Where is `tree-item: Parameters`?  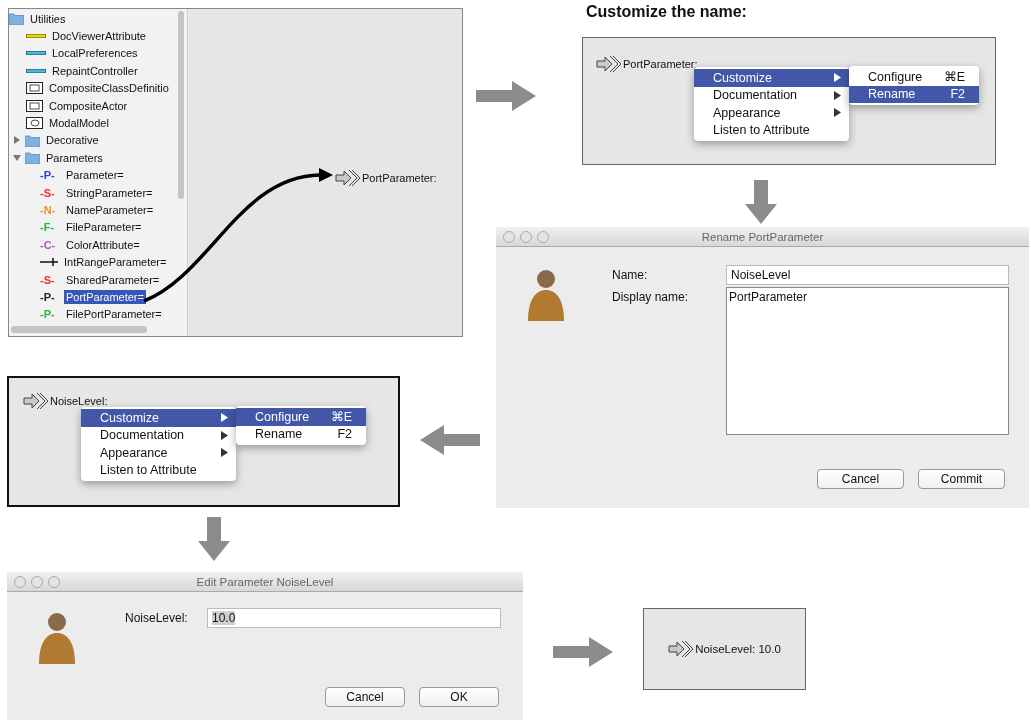
tree-item: Parameters is located at coordinates (74, 157).